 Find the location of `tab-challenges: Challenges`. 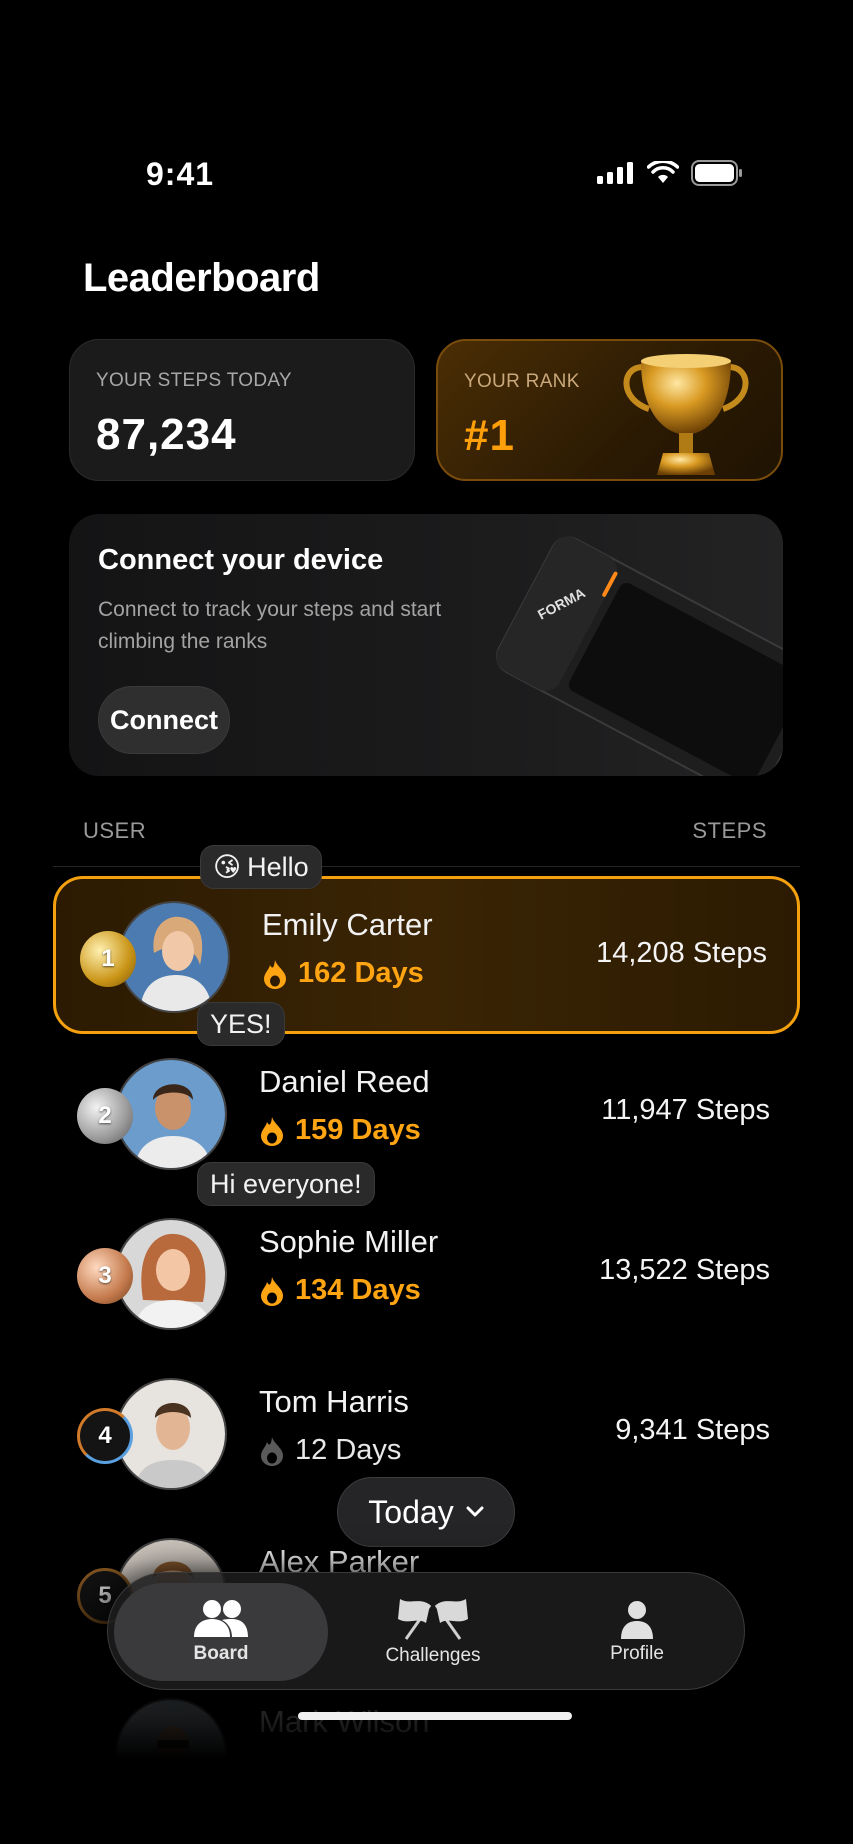

tab-challenges: Challenges is located at coordinates (433, 1632).